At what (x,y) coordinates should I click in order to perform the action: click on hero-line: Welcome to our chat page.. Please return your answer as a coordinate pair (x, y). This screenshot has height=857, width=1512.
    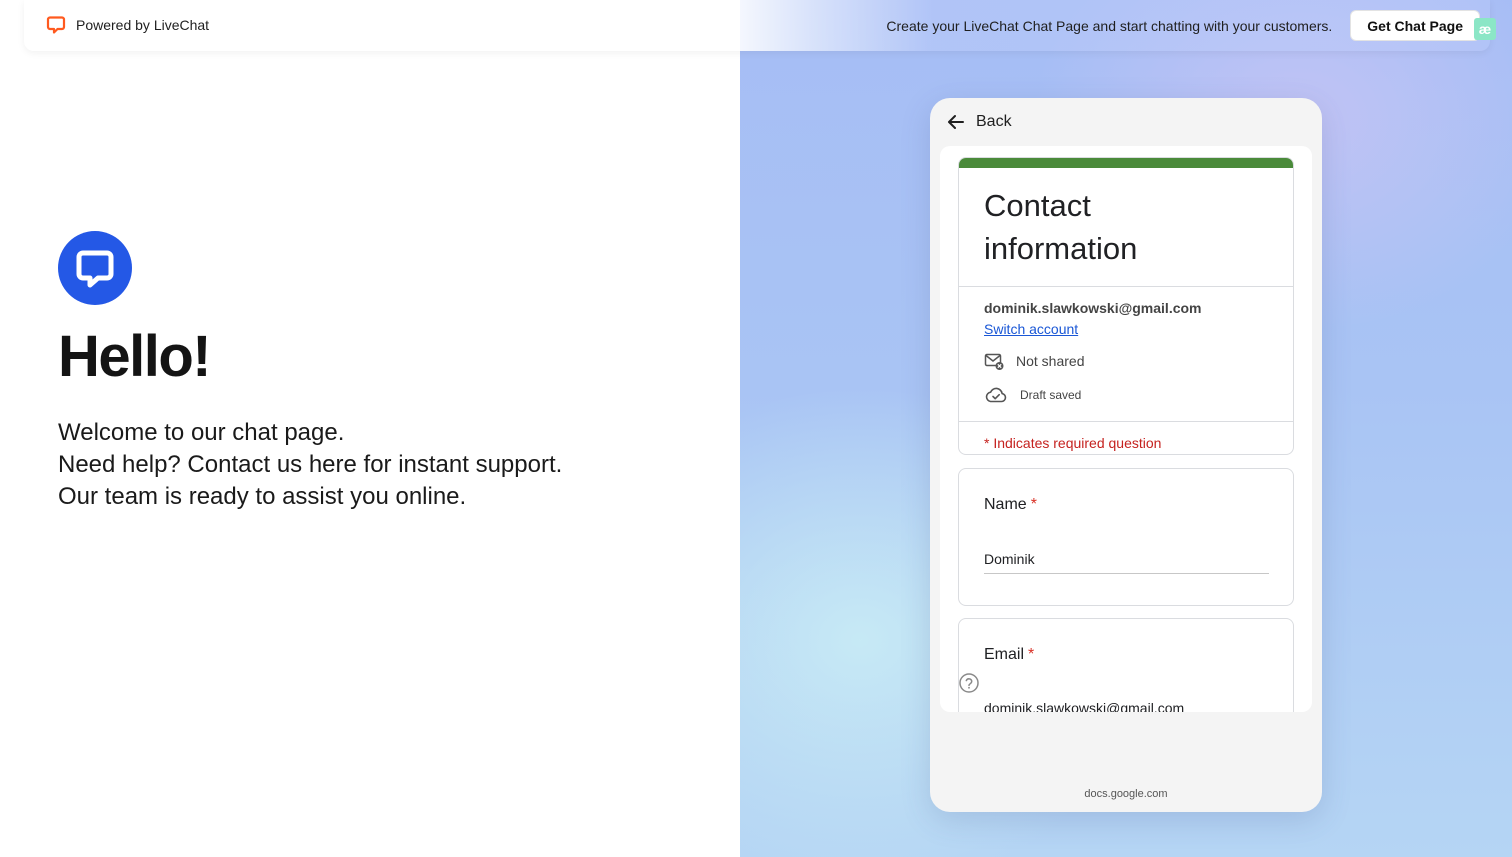
    Looking at the image, I should click on (201, 432).